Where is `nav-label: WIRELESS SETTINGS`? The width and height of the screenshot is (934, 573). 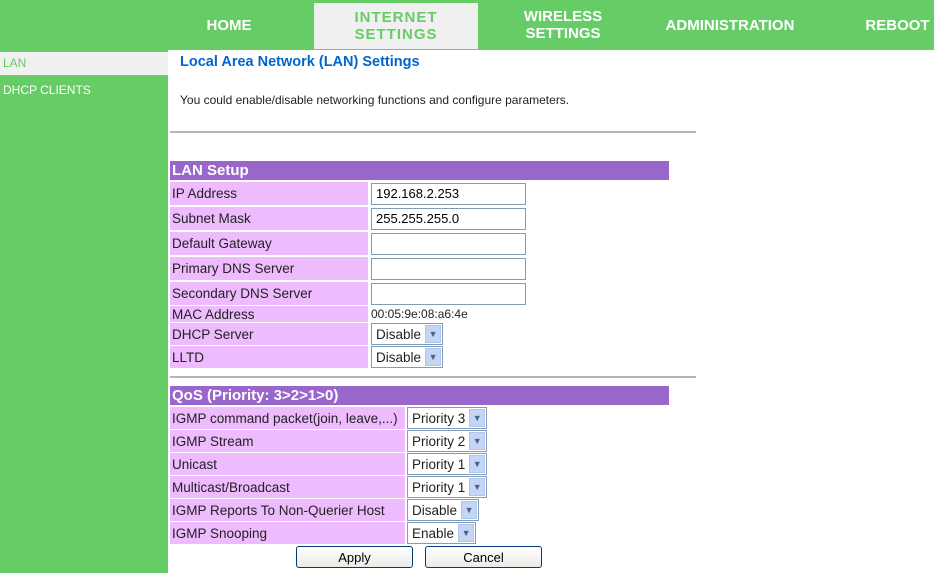 nav-label: WIRELESS SETTINGS is located at coordinates (563, 25).